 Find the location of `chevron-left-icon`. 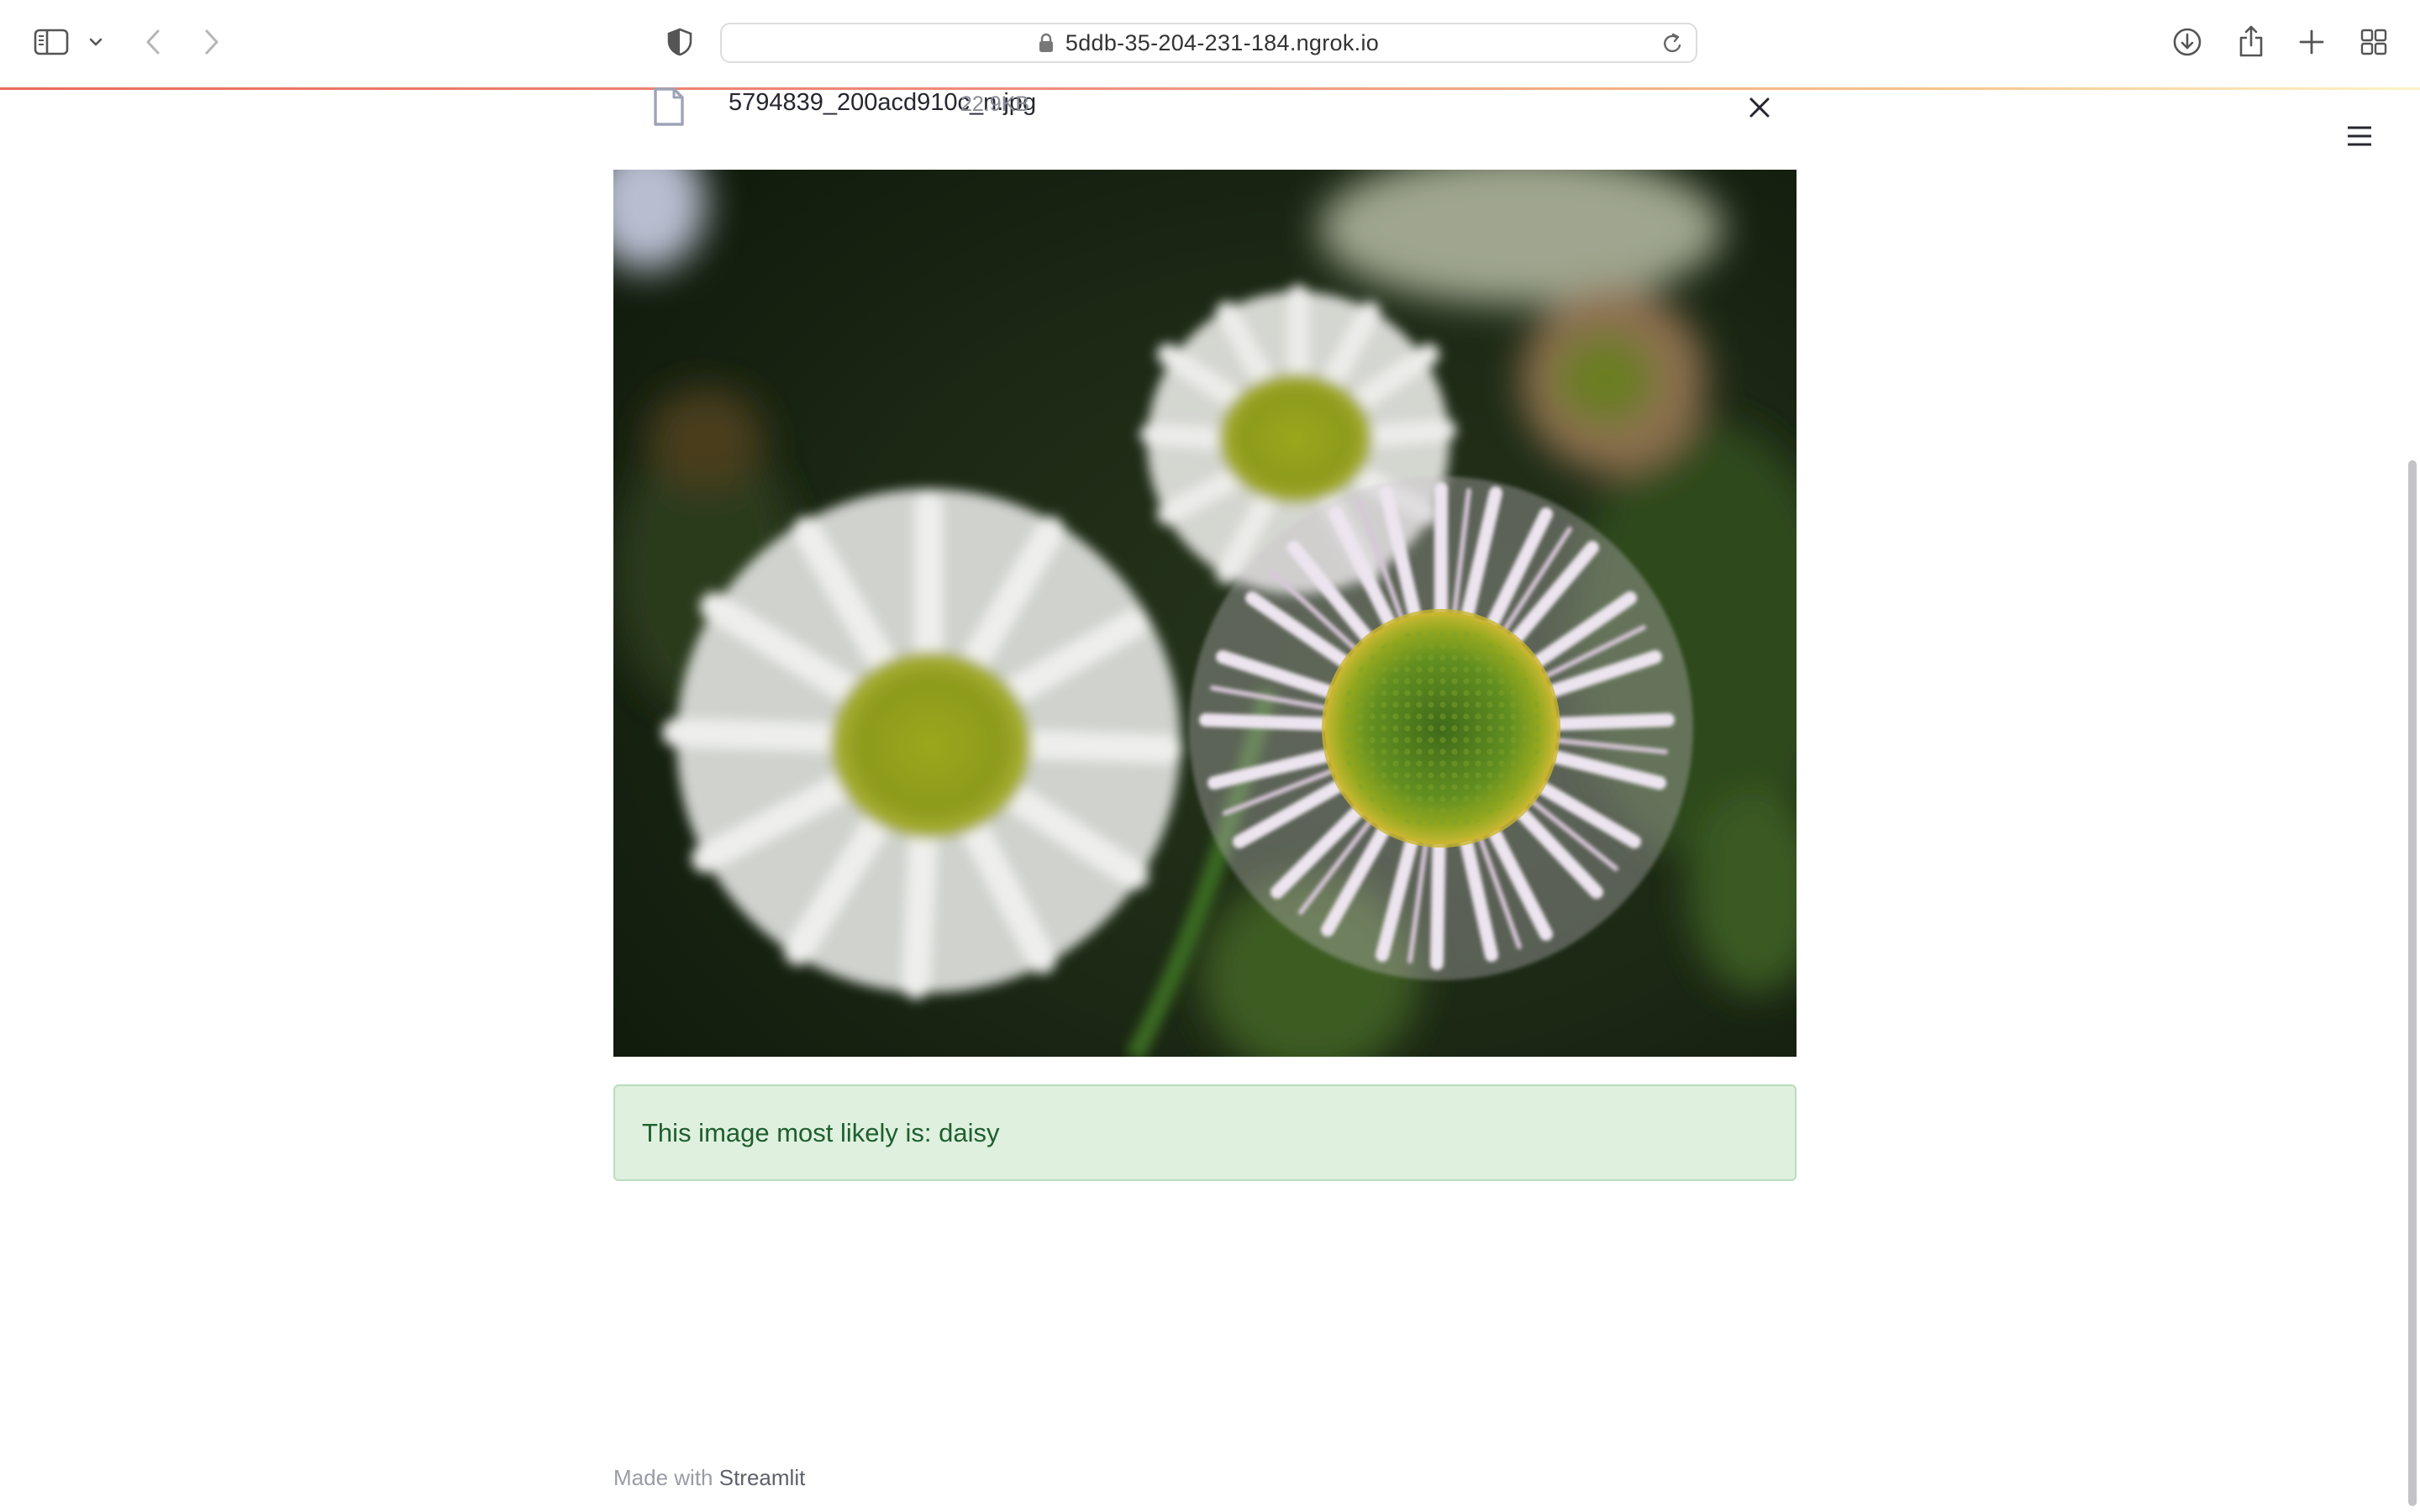

chevron-left-icon is located at coordinates (153, 42).